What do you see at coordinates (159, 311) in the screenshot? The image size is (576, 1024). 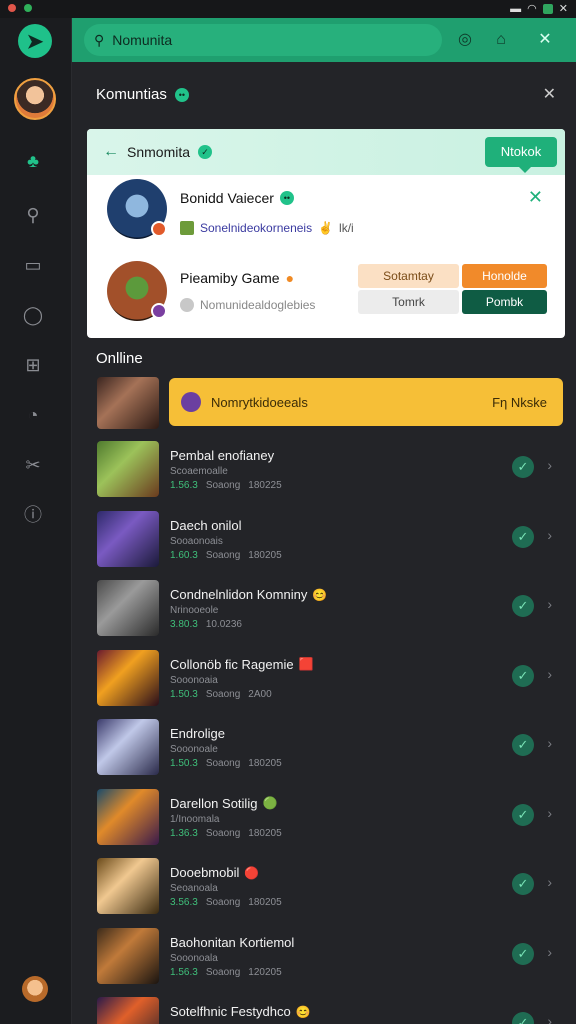 I see `status-dot` at bounding box center [159, 311].